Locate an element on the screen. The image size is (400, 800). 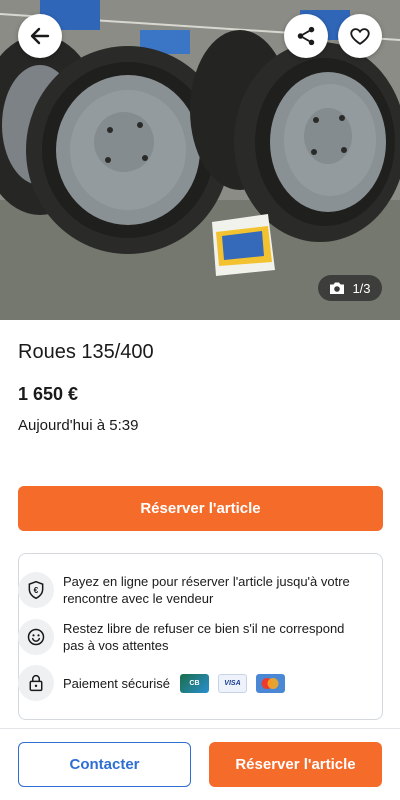
cb-card-logo: CB is located at coordinates (194, 683).